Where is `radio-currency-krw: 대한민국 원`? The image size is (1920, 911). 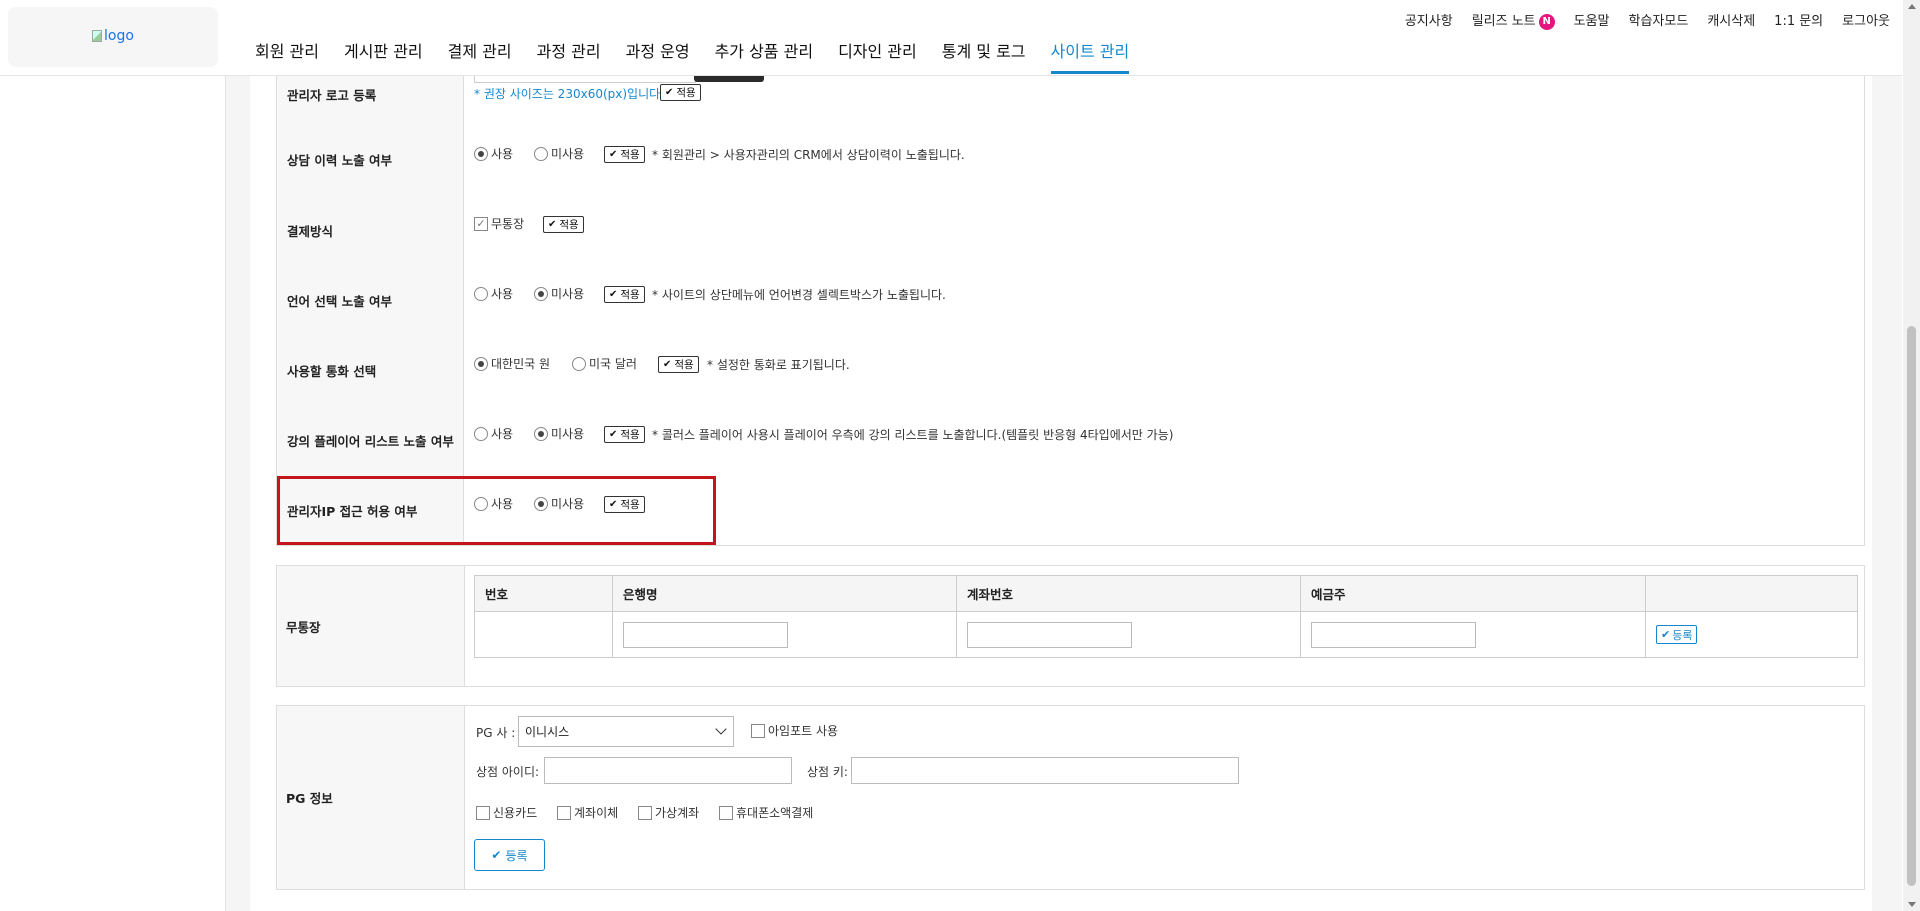
radio-currency-krw: 대한민국 원 is located at coordinates (512, 363).